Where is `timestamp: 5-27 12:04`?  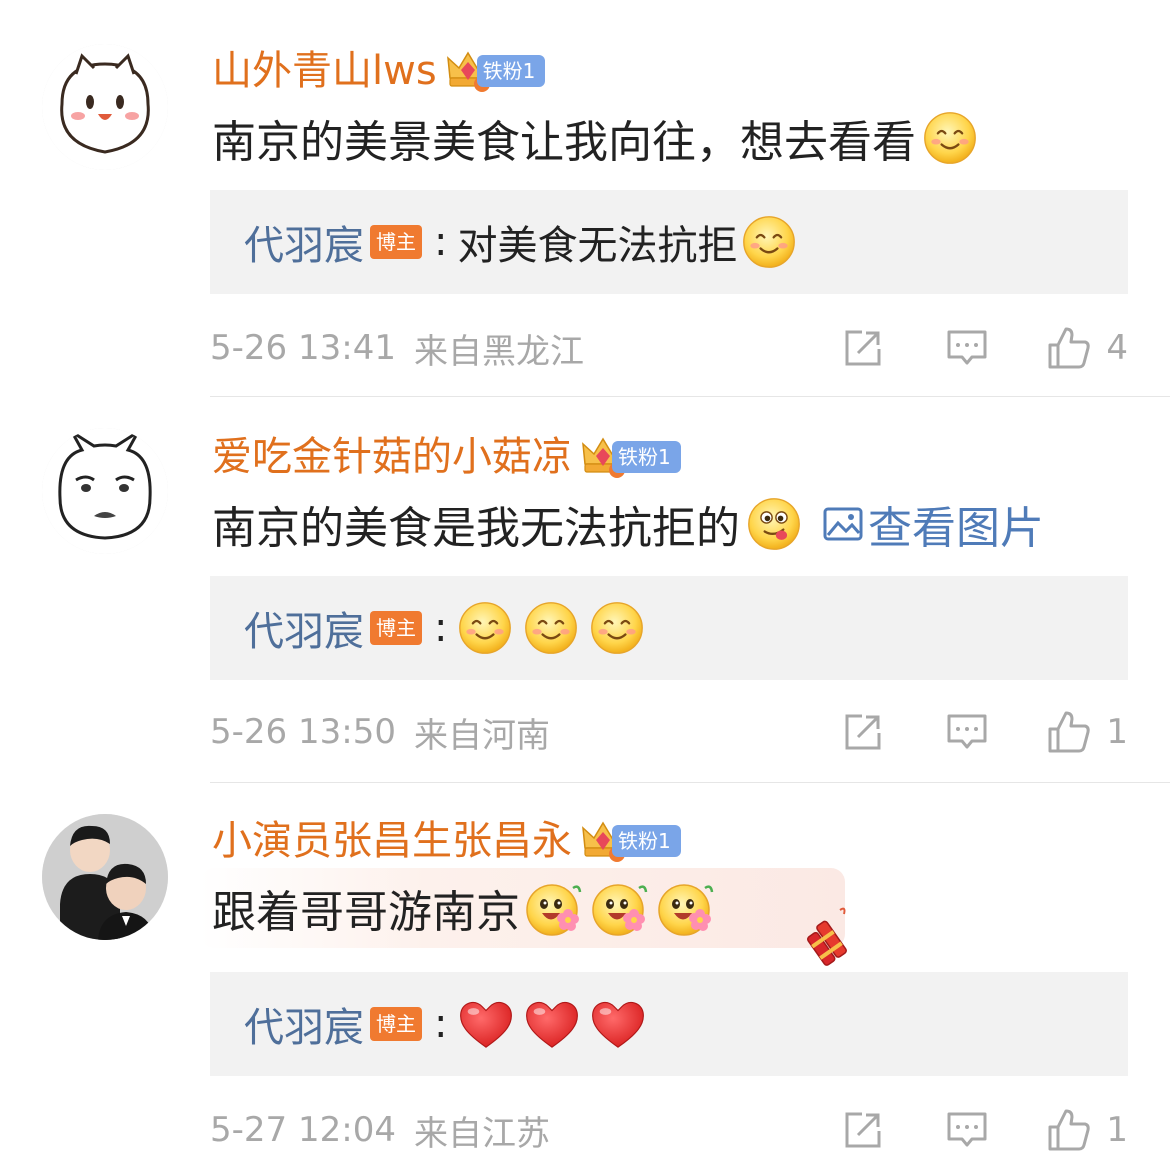 timestamp: 5-27 12:04 is located at coordinates (303, 1130).